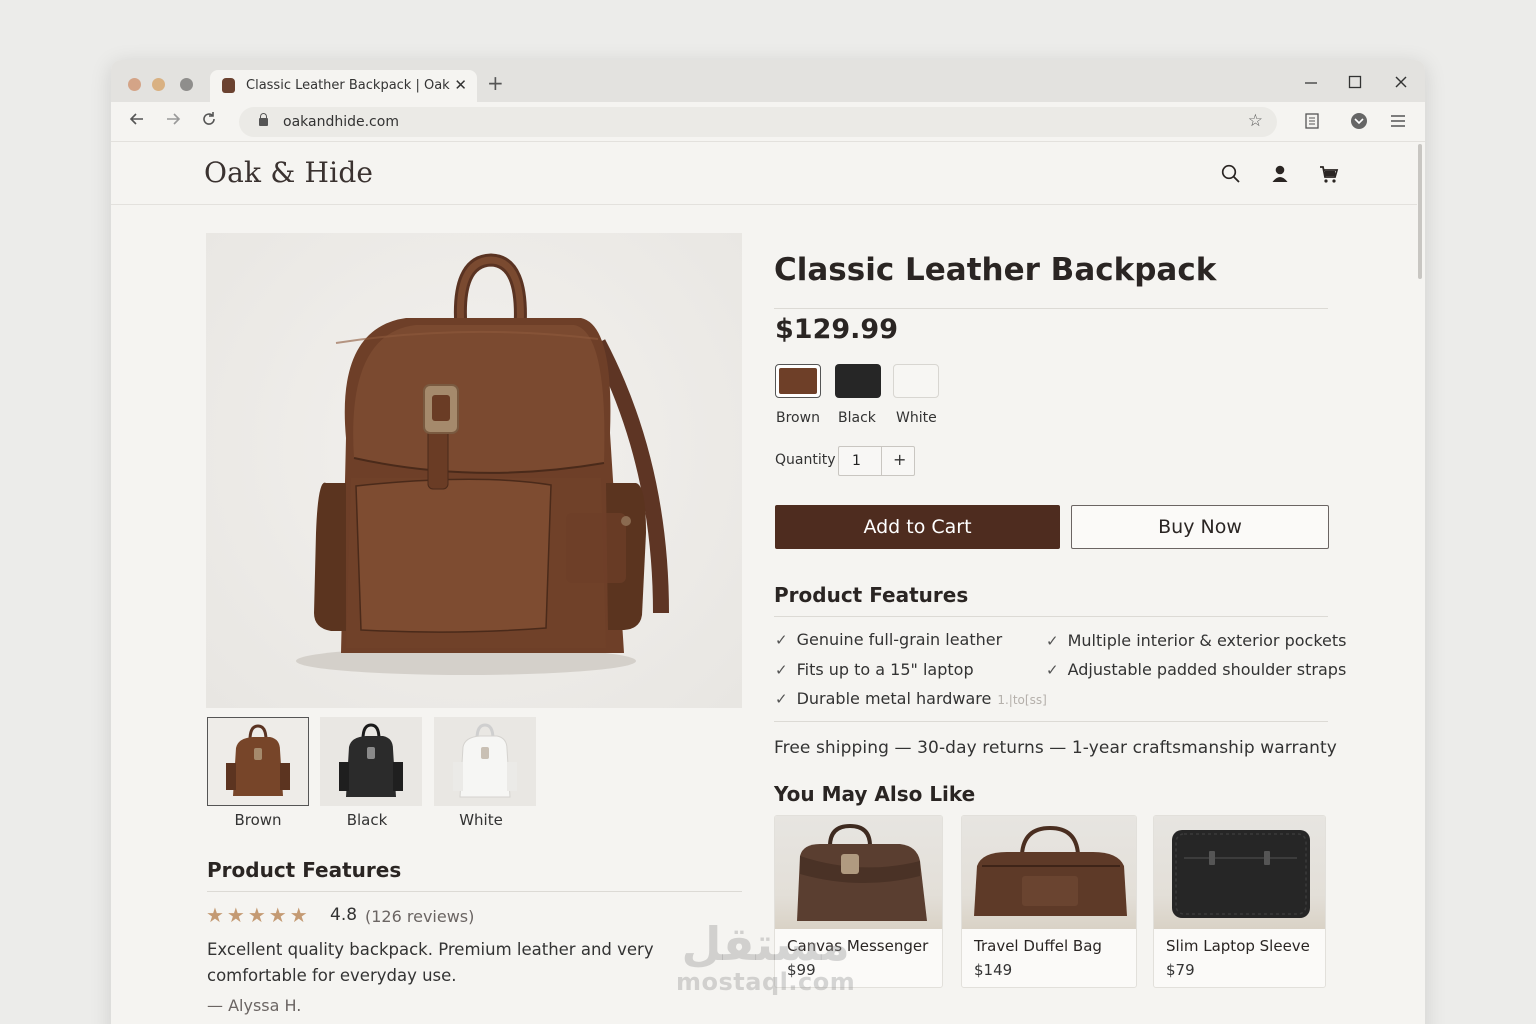 This screenshot has width=1536, height=1024. Describe the element at coordinates (916, 418) in the screenshot. I see `swatch-label: White` at that location.